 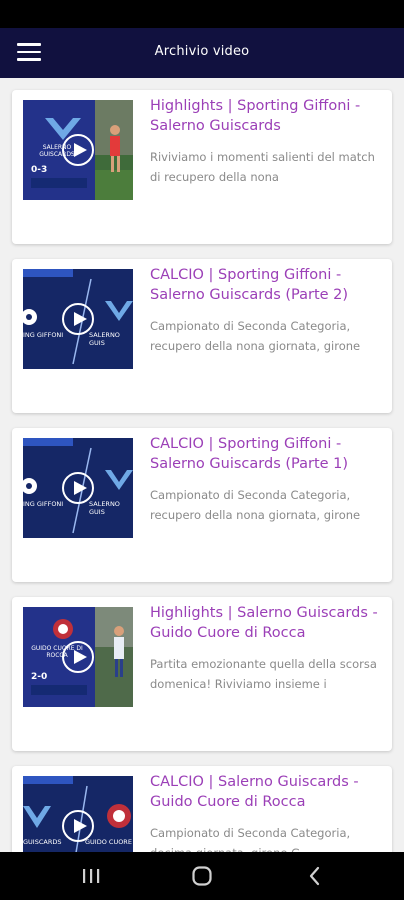 What do you see at coordinates (315, 876) in the screenshot?
I see `back-icon` at bounding box center [315, 876].